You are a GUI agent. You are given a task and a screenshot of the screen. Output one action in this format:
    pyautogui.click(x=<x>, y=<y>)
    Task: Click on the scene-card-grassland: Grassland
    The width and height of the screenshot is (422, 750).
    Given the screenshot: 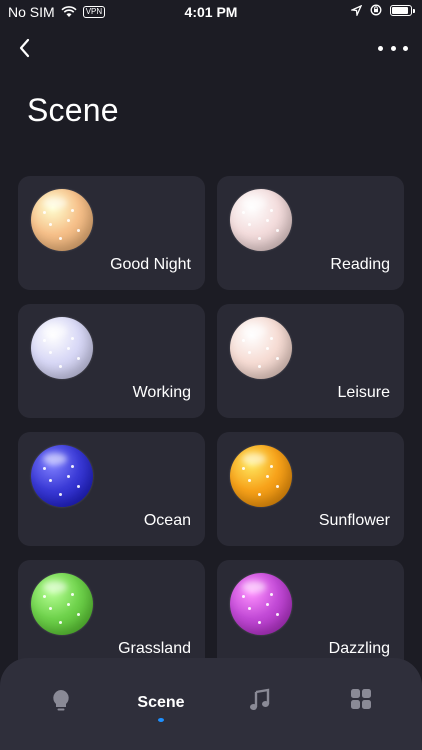 What is the action you would take?
    pyautogui.click(x=111, y=617)
    